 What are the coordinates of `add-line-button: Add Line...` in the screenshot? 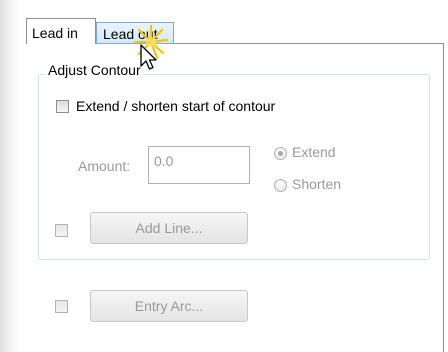 It's located at (169, 228).